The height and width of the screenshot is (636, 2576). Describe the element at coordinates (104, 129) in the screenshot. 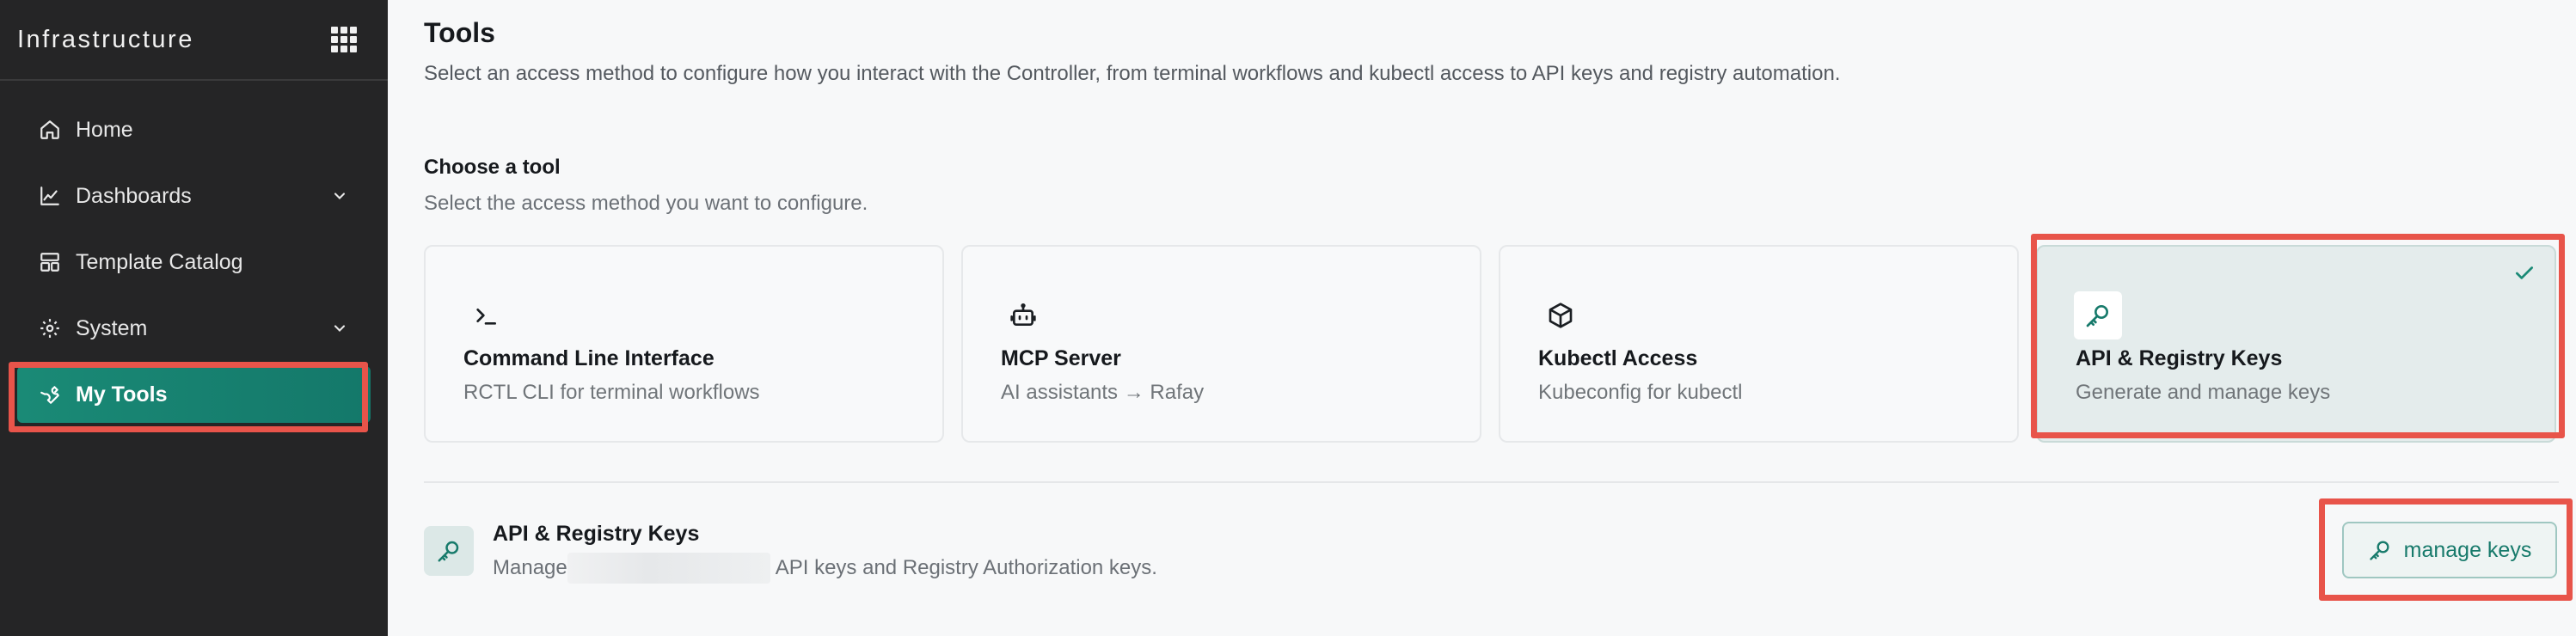

I see `sidebar-item-label: Home` at that location.